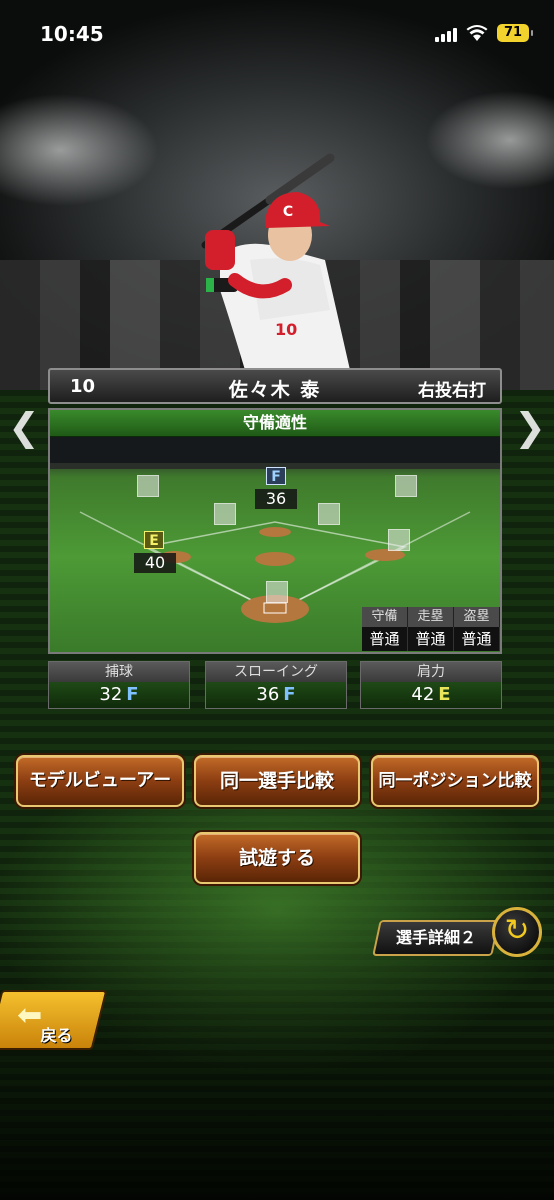 The width and height of the screenshot is (554, 1200). I want to click on ability-value-stealing: 普通, so click(477, 639).